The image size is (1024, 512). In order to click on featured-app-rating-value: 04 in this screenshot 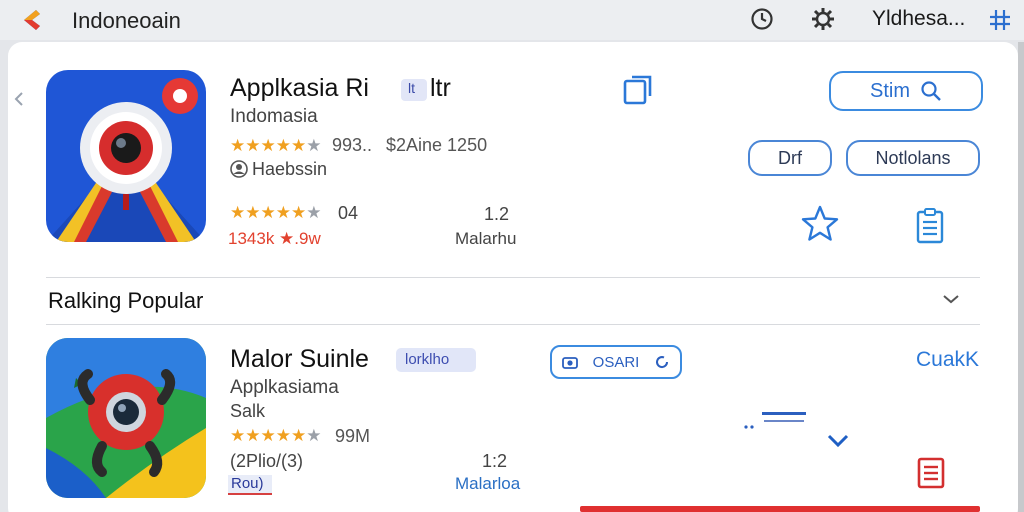, I will do `click(348, 213)`.